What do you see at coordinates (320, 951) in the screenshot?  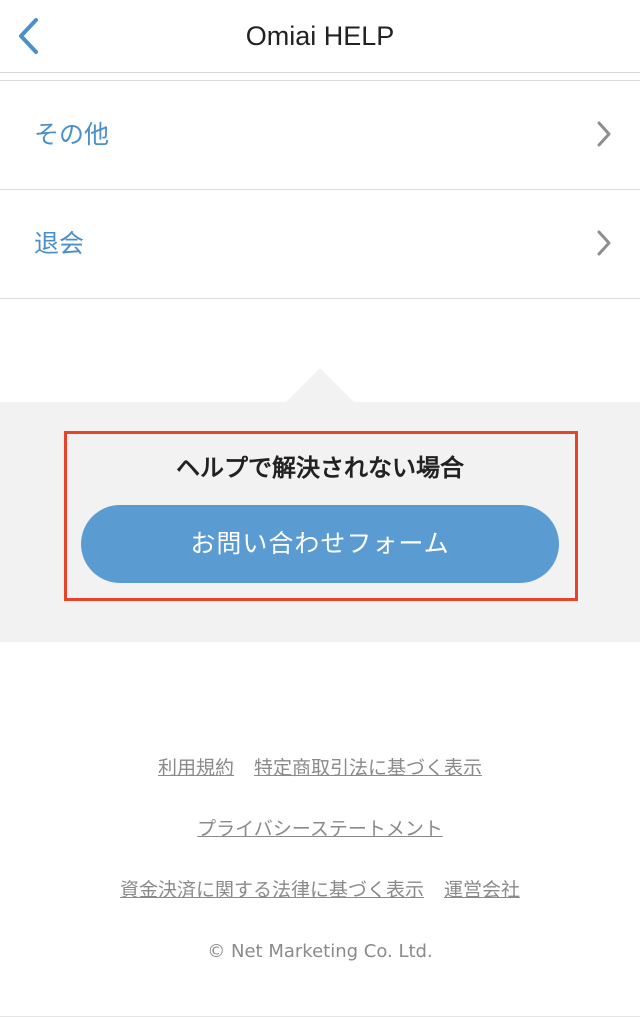 I see `copyright-text: © Net Marketing Co. Ltd.` at bounding box center [320, 951].